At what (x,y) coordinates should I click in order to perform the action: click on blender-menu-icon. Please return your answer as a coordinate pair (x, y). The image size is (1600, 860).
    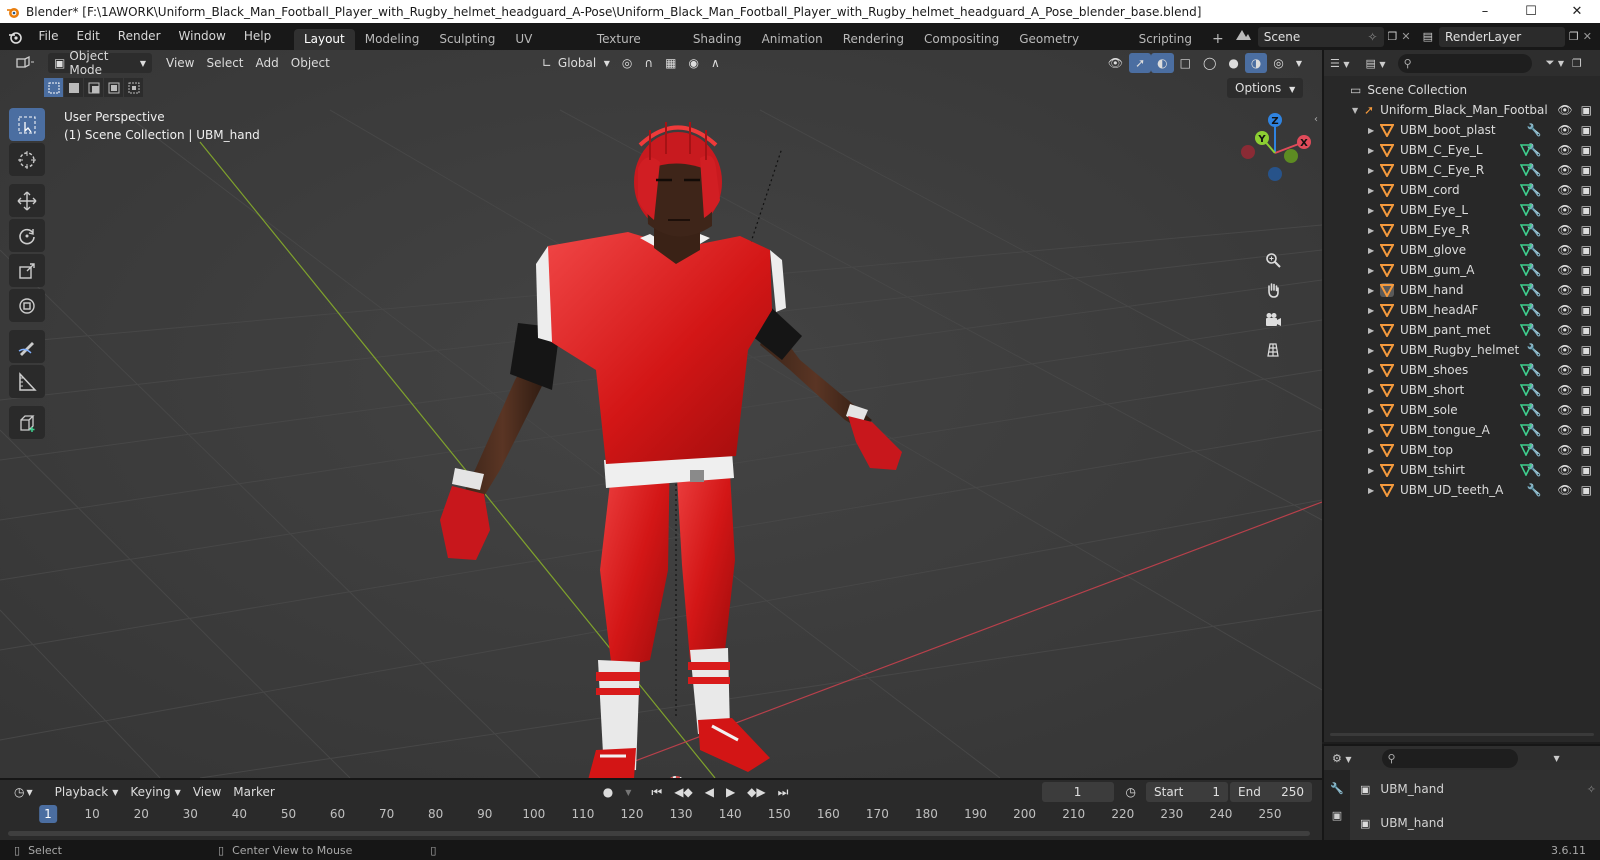
    Looking at the image, I should click on (14, 37).